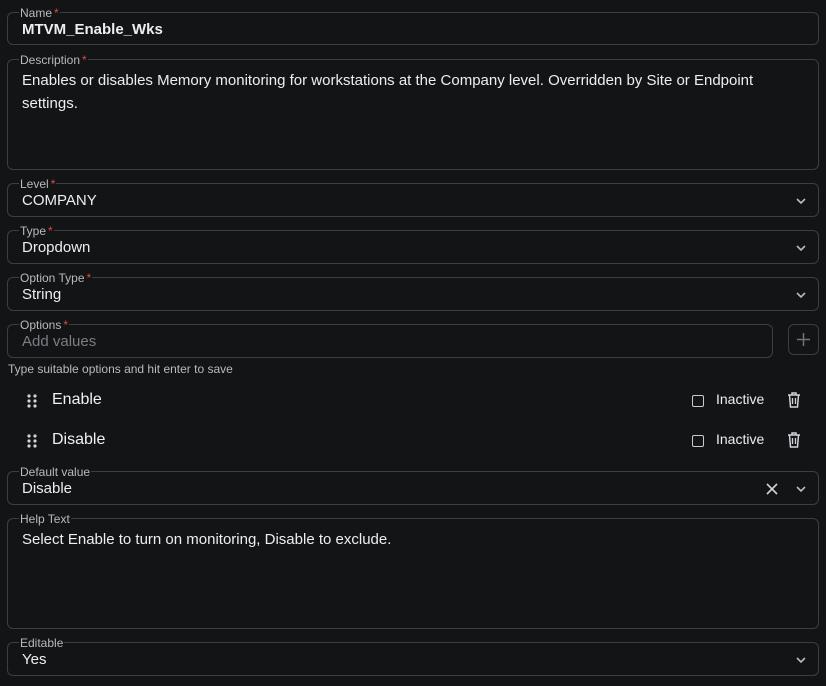 Image resolution: width=826 pixels, height=686 pixels. Describe the element at coordinates (413, 197) in the screenshot. I see `level-select: Level * COMPANY` at that location.